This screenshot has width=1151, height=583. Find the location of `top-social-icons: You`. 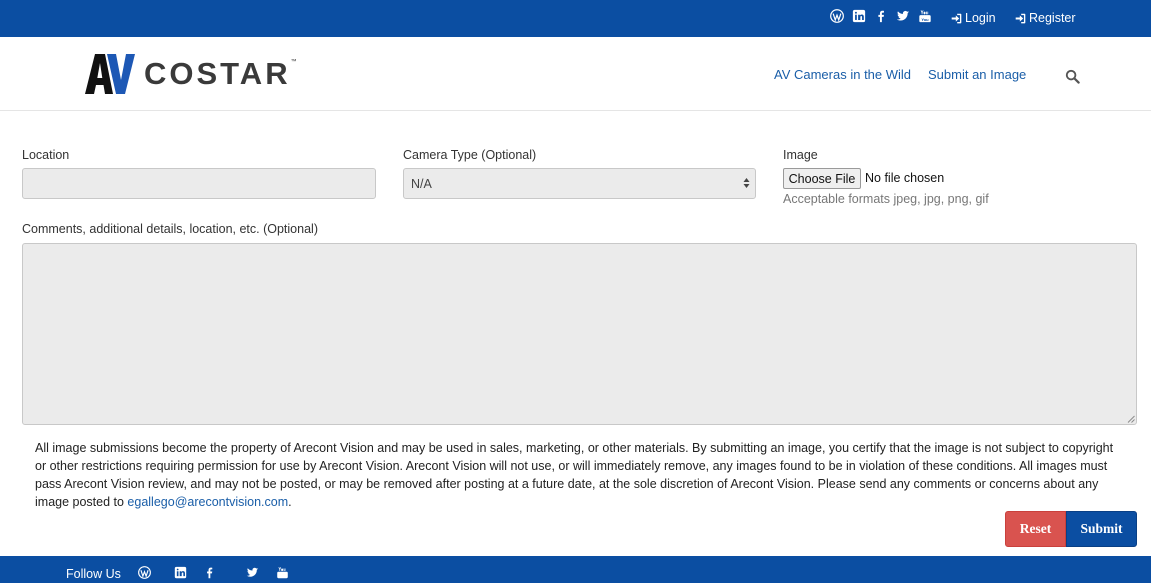

top-social-icons: You is located at coordinates (885, 16).